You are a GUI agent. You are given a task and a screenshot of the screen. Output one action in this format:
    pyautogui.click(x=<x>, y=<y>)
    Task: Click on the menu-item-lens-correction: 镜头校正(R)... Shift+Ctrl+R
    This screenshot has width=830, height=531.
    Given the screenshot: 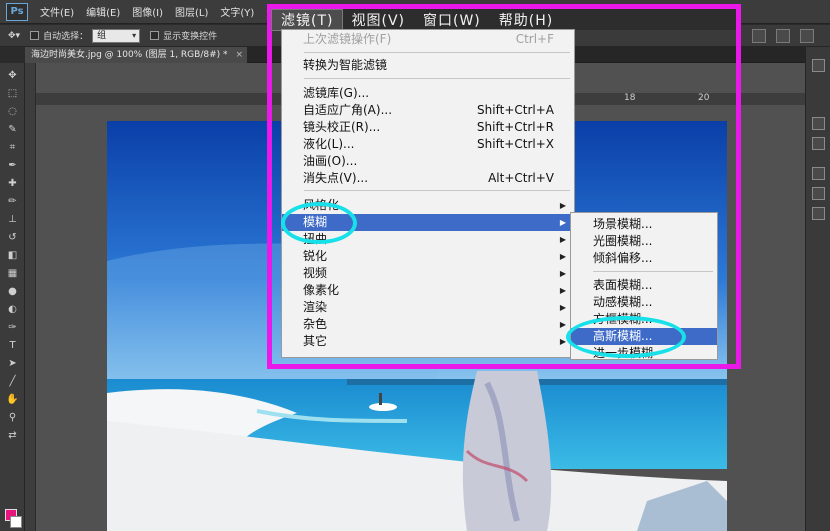 What is the action you would take?
    pyautogui.click(x=428, y=127)
    